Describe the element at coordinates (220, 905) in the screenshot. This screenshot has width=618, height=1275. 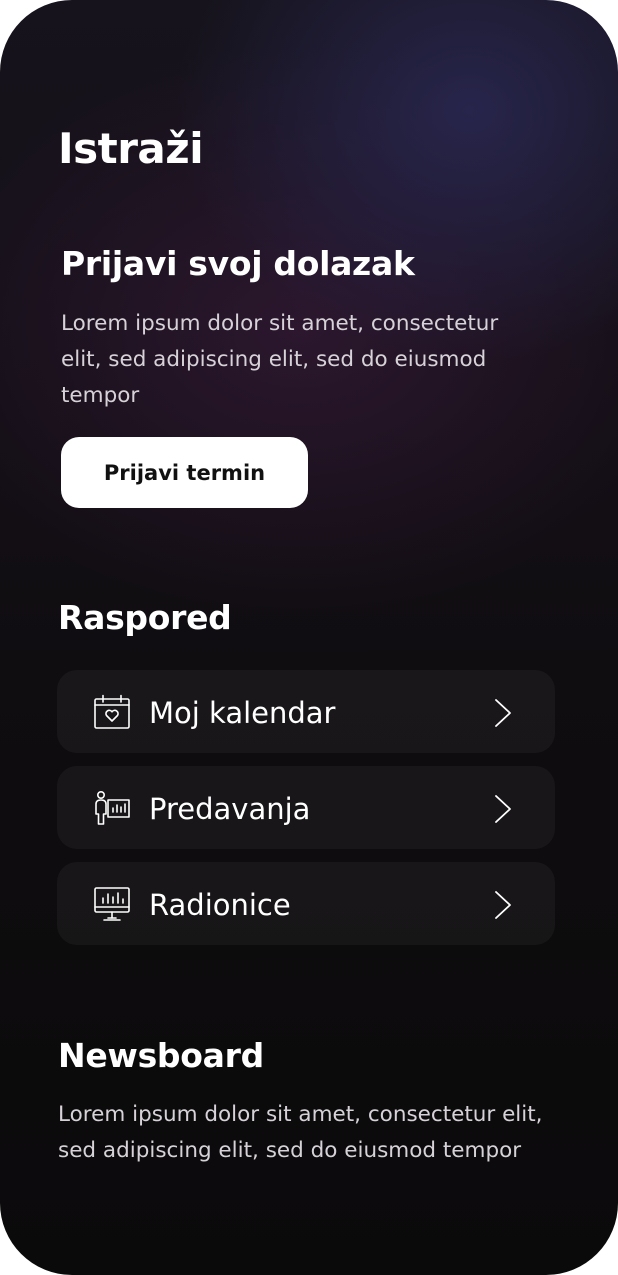
I see `schedule-item-label: Radionice` at that location.